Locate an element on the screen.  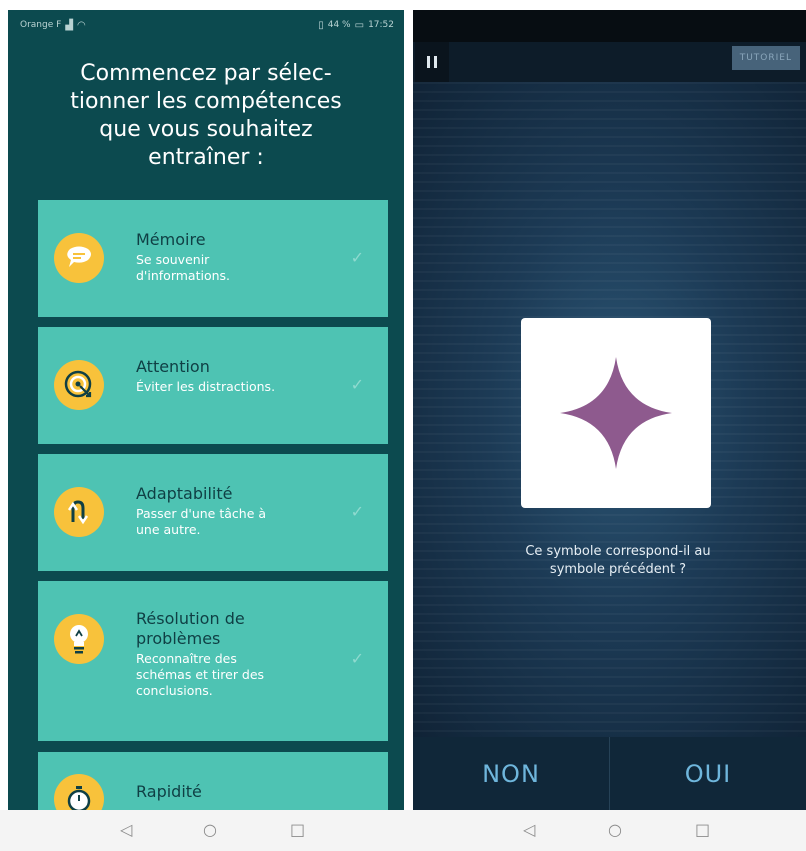
navigation-bar: ◁ ○ □ ◁ ○ □ is located at coordinates (403, 830).